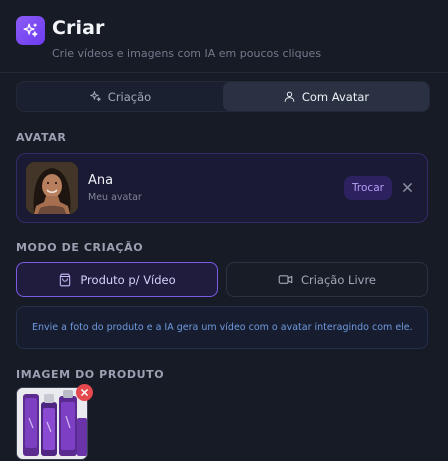 The width and height of the screenshot is (448, 461). I want to click on mode-tabs: Criação Com Avatar, so click(223, 96).